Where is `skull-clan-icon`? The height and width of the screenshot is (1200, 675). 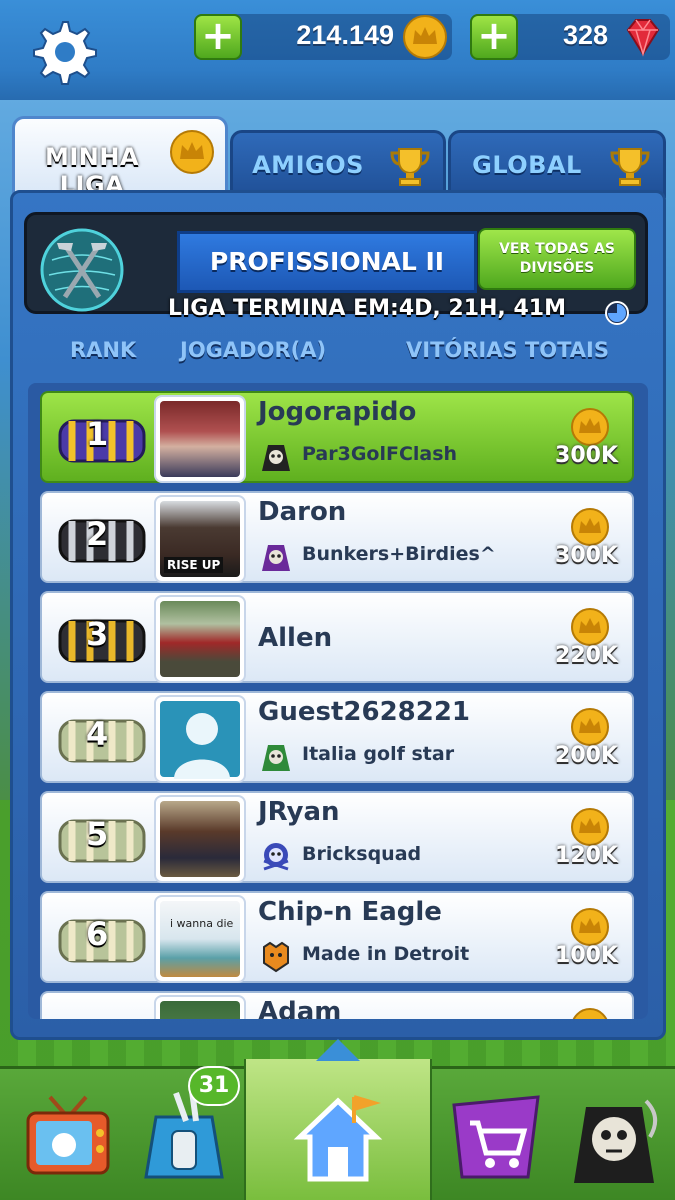
skull-clan-icon is located at coordinates (276, 857).